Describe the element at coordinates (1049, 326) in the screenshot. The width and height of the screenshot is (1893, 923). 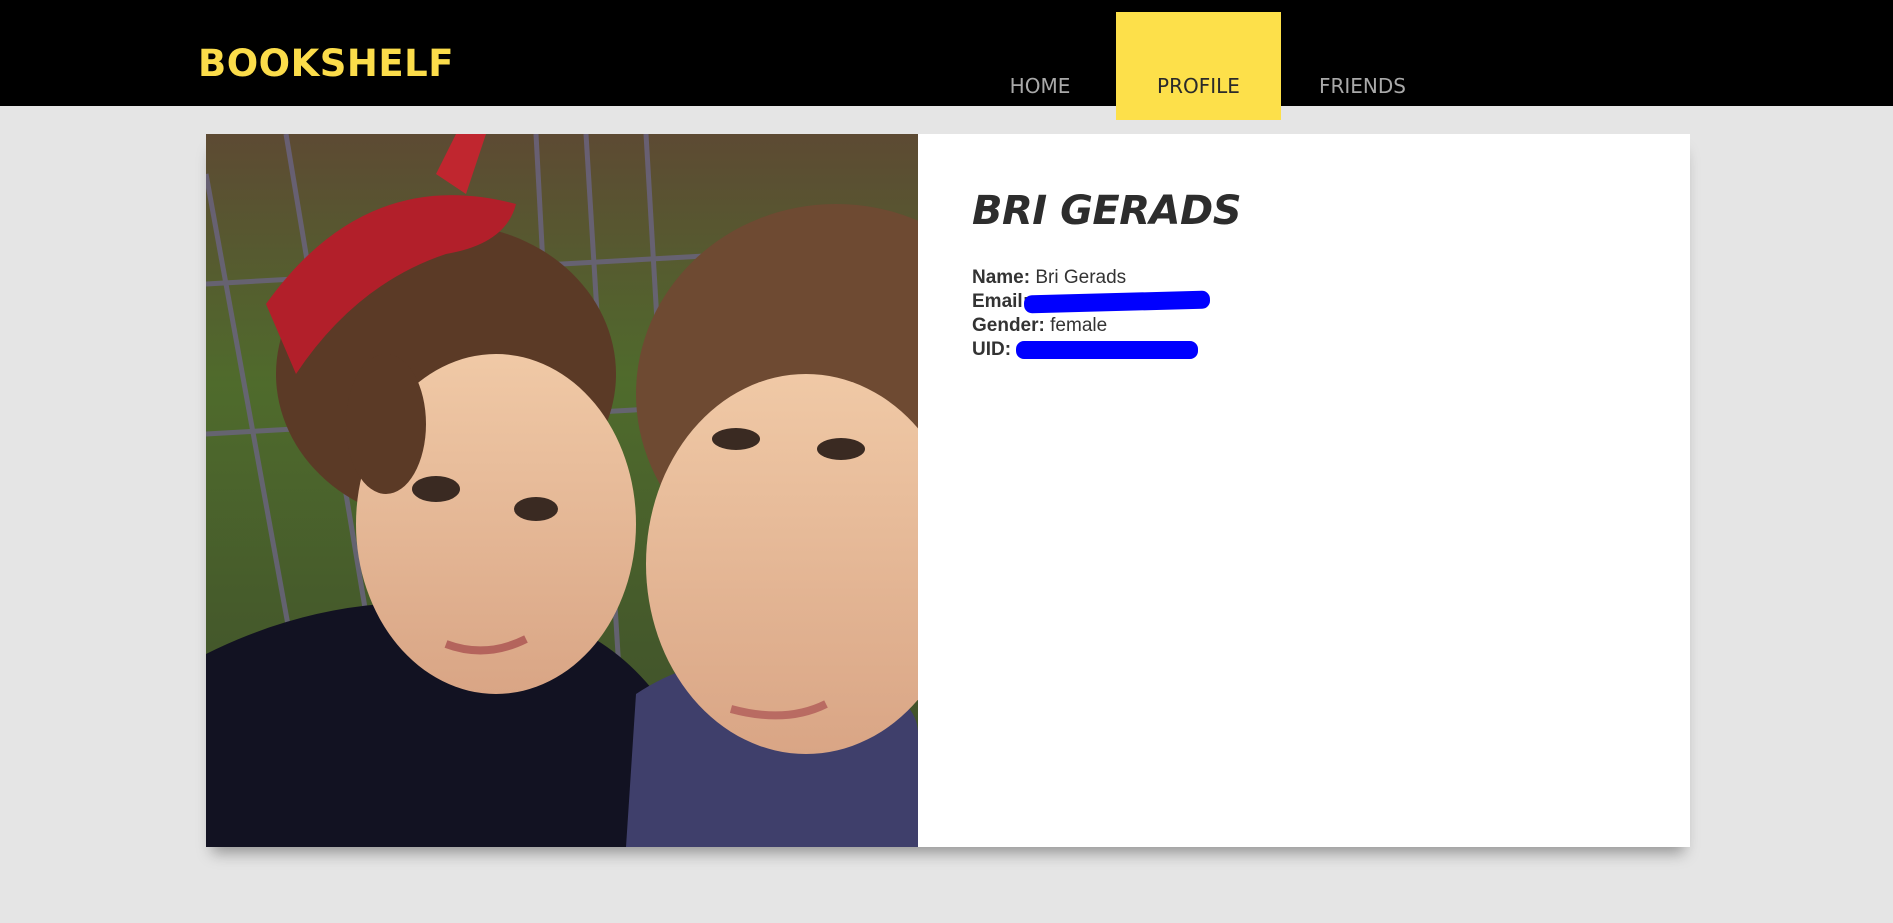
I see `gender-row: Gender: female` at that location.